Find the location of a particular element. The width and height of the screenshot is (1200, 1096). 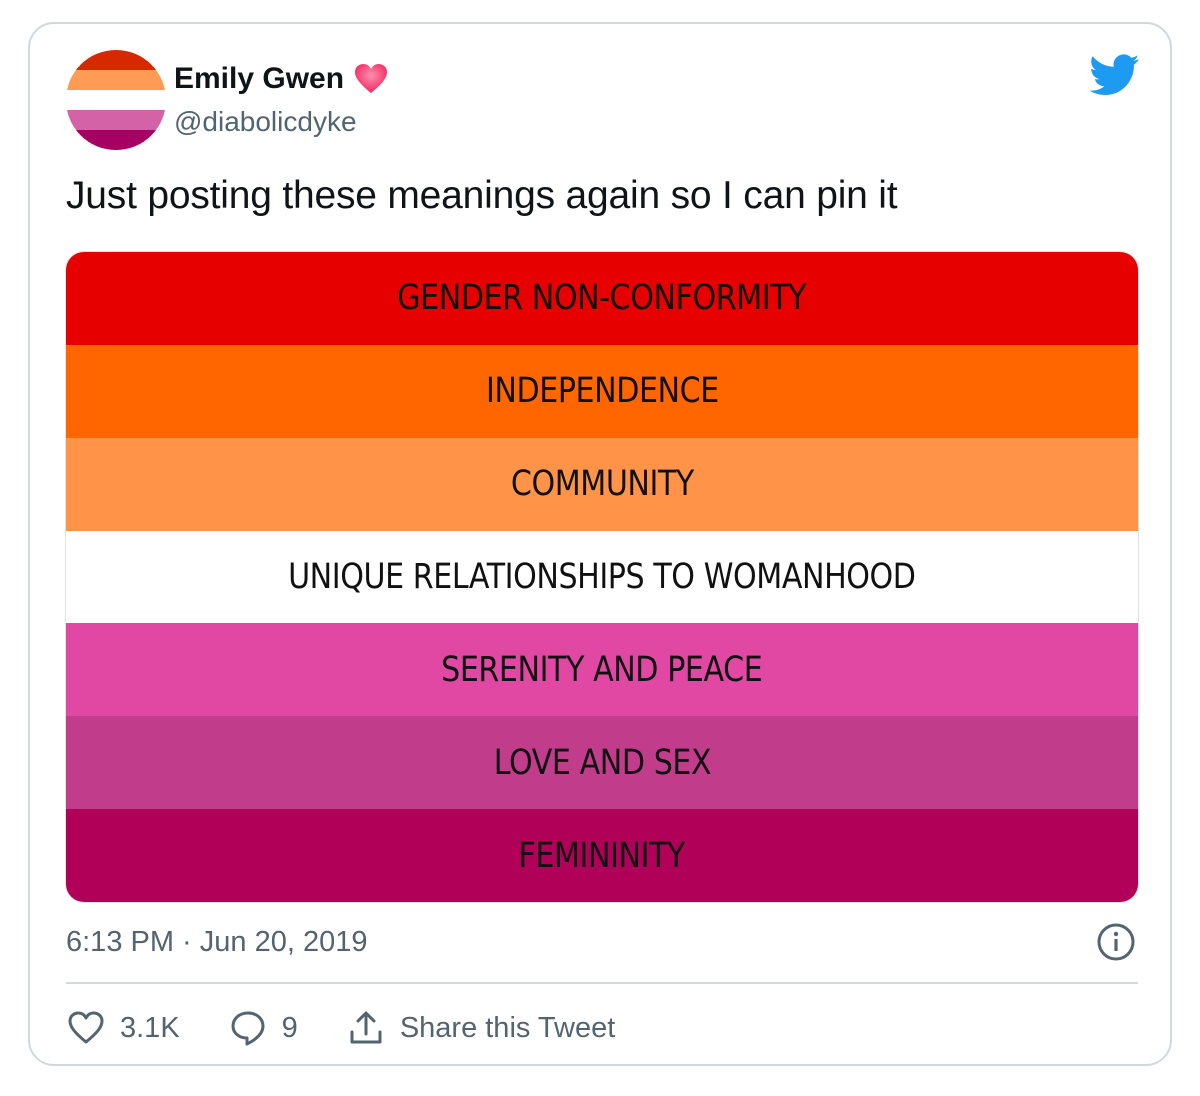

flag-stripe: FEMININITY is located at coordinates (602, 855).